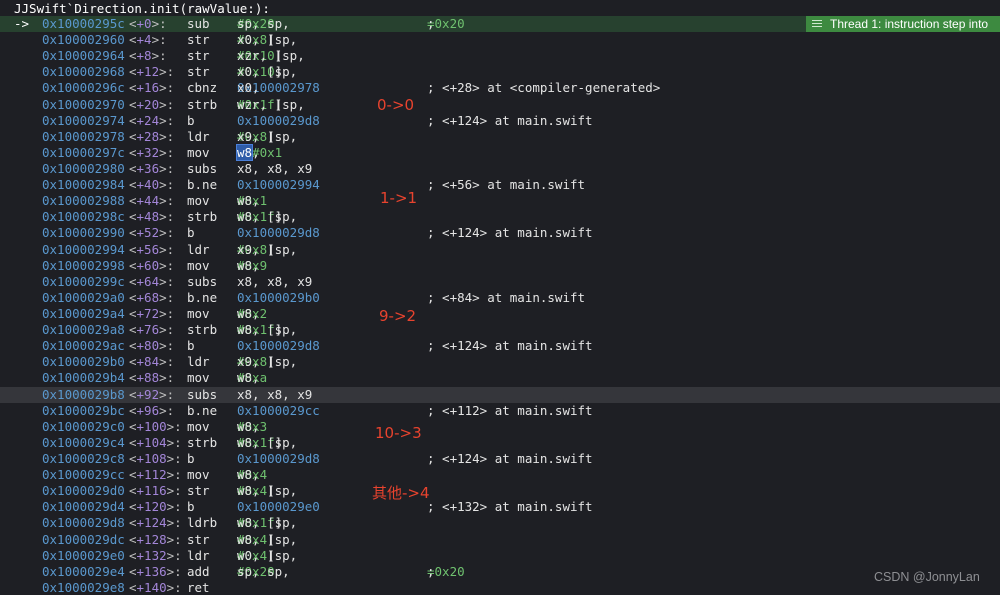  I want to click on operands: x0, 0x100002978, so click(278, 88).